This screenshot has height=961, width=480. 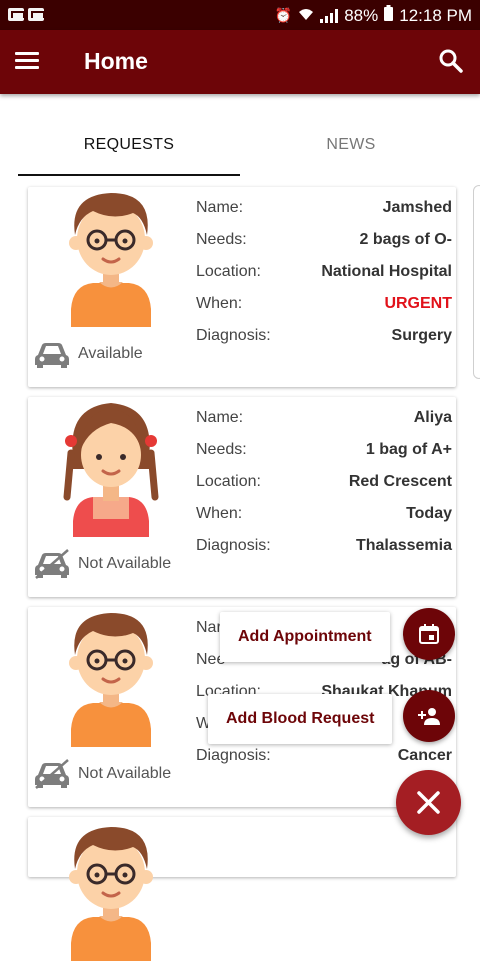 I want to click on add-person-icon, so click(x=429, y=716).